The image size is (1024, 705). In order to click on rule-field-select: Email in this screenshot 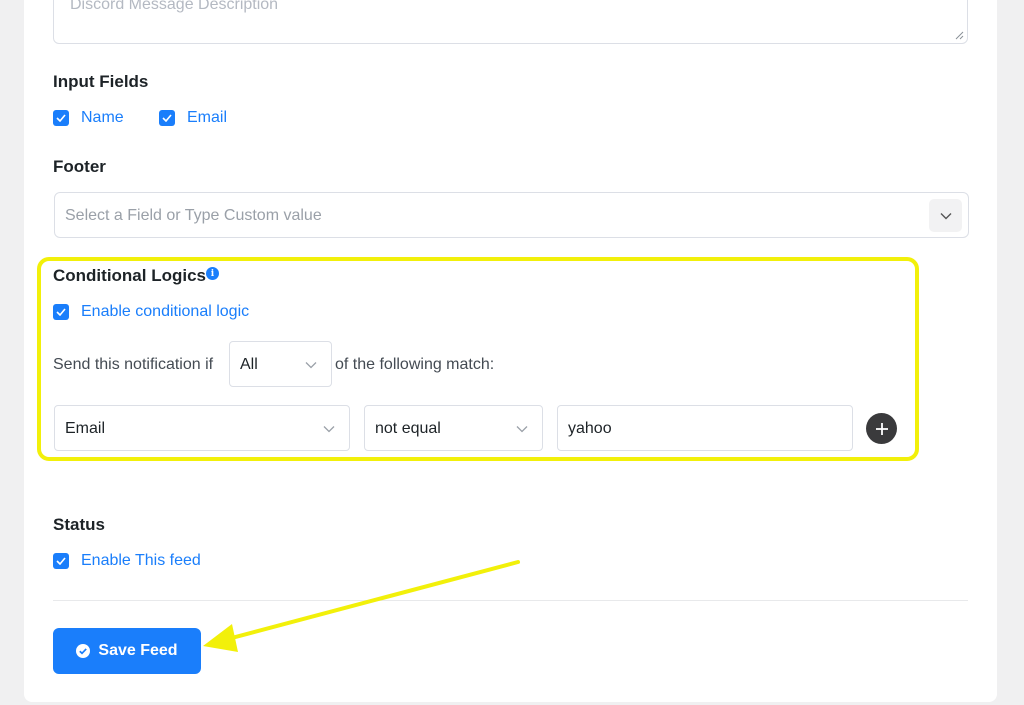, I will do `click(202, 428)`.